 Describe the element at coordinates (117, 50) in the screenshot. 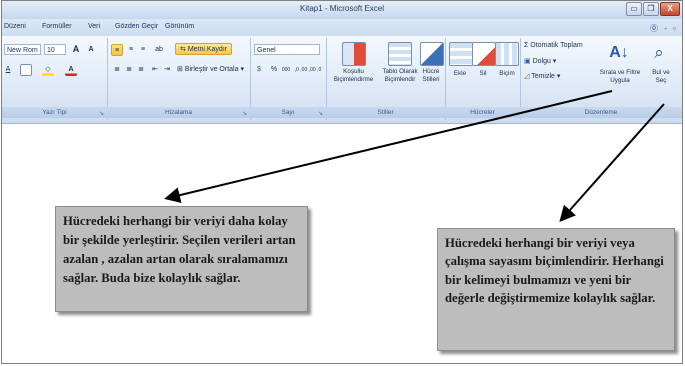

I see `align-top-icon: ≡` at that location.